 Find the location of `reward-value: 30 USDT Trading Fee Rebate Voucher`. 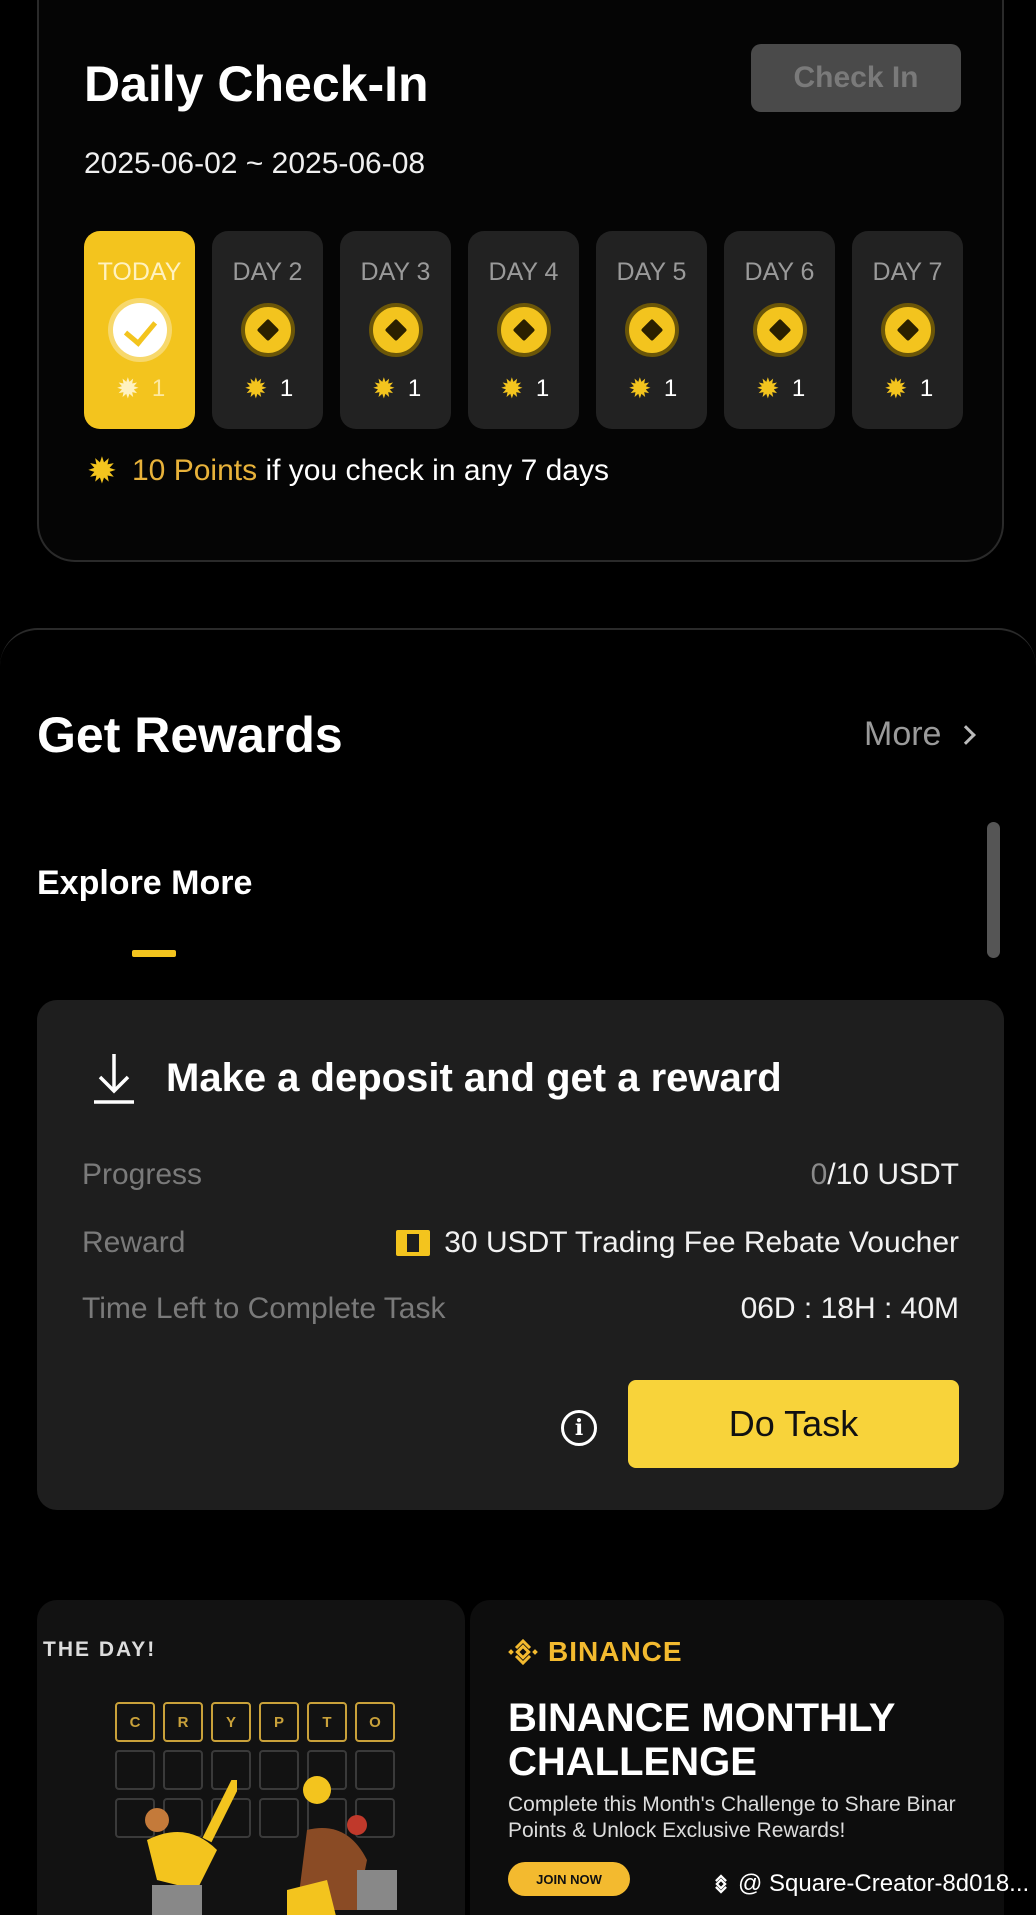

reward-value: 30 USDT Trading Fee Rebate Voucher is located at coordinates (677, 1243).